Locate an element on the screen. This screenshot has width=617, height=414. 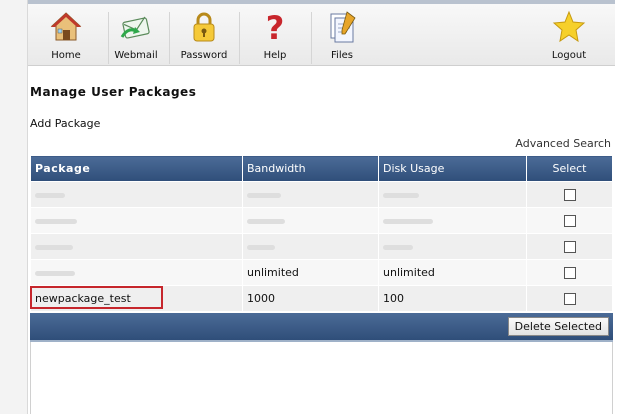
lock-icon is located at coordinates (204, 27).